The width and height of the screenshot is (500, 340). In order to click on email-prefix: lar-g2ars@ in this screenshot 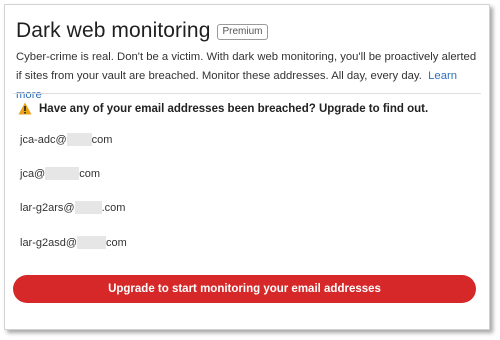, I will do `click(47, 207)`.